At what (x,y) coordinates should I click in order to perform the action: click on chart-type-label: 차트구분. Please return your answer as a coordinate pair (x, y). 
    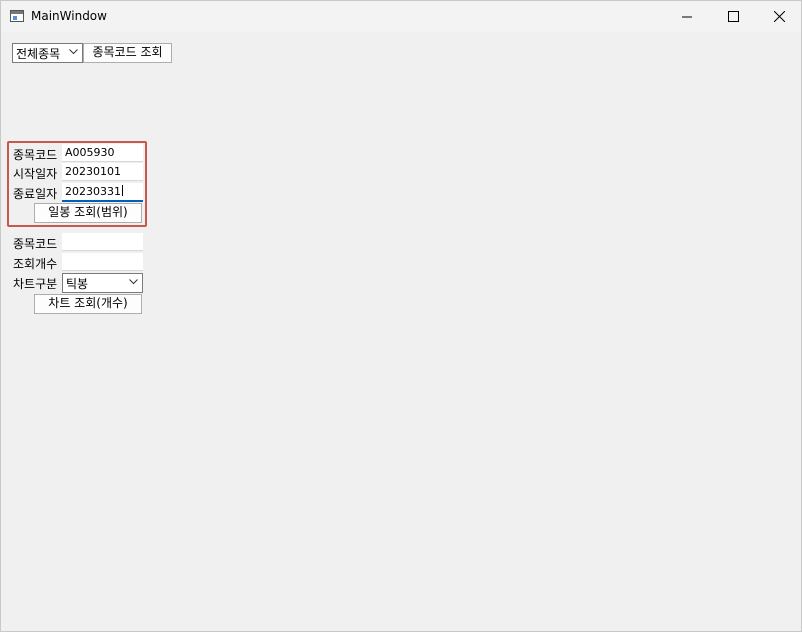
    Looking at the image, I should click on (35, 284).